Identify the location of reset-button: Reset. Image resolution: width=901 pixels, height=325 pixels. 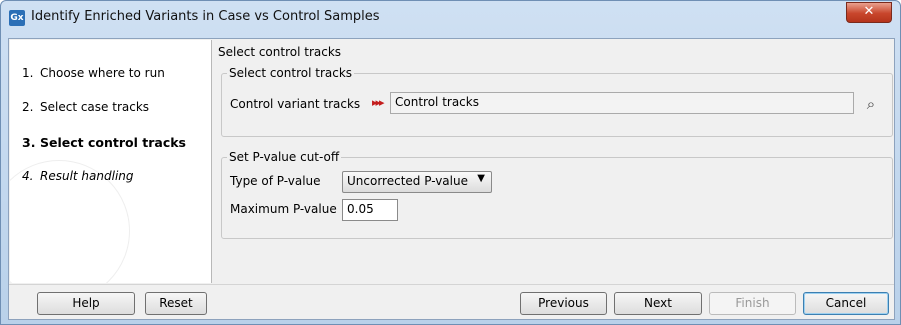
(176, 303).